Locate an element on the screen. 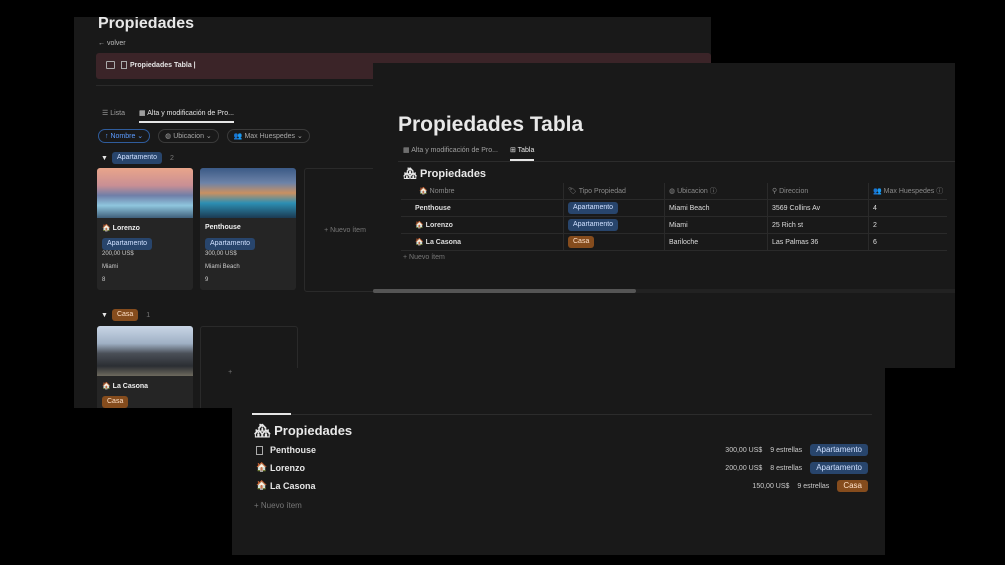 The image size is (1005, 565). card-title: Penthouse is located at coordinates (223, 227).